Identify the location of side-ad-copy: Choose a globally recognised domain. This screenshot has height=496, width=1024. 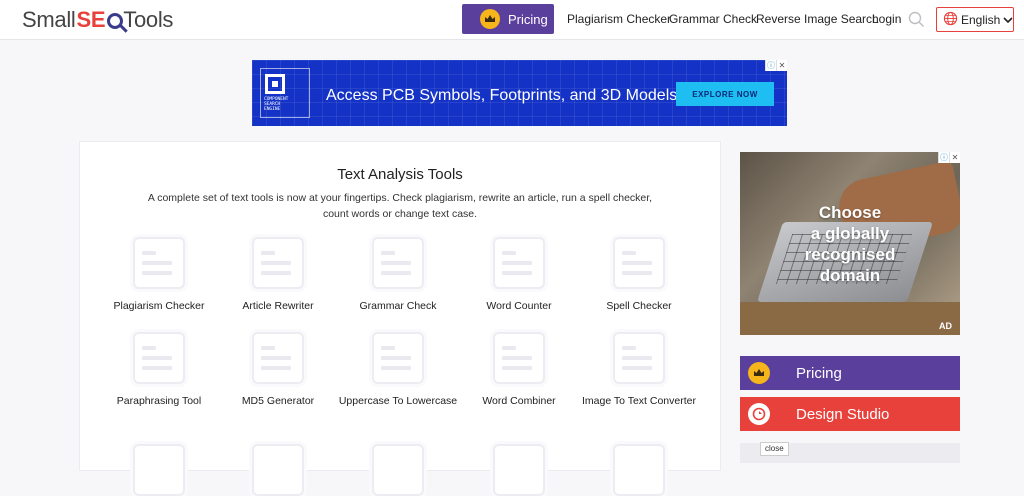
(850, 244).